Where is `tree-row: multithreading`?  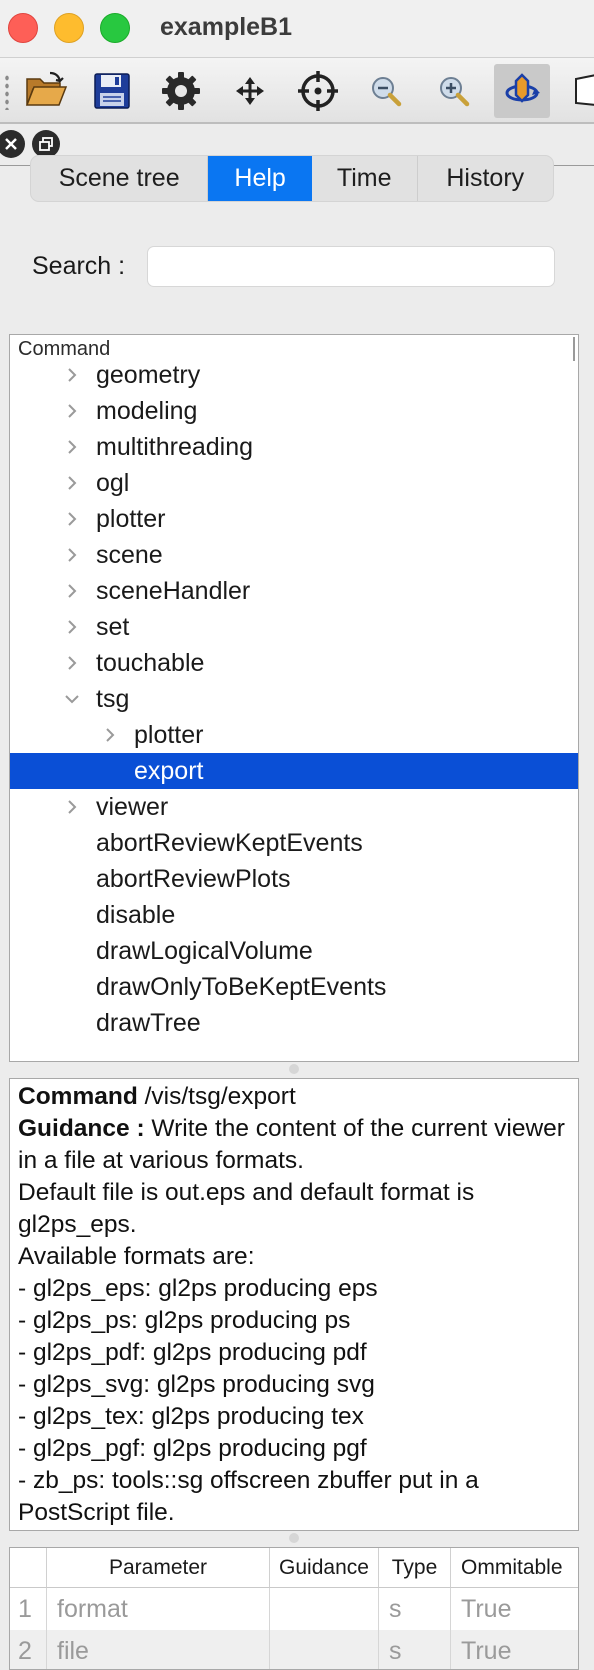
tree-row: multithreading is located at coordinates (294, 447).